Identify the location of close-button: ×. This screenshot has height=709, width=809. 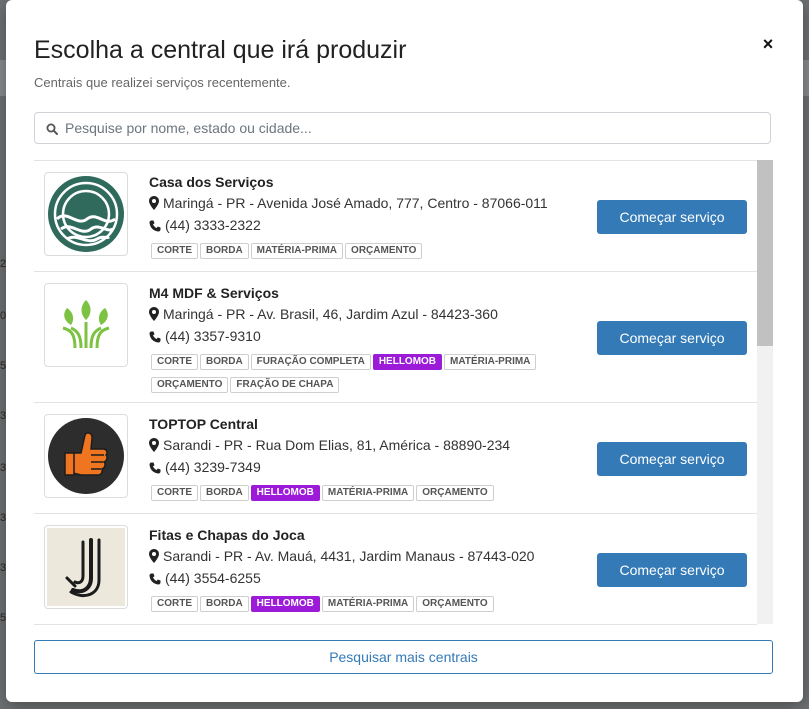
(768, 44).